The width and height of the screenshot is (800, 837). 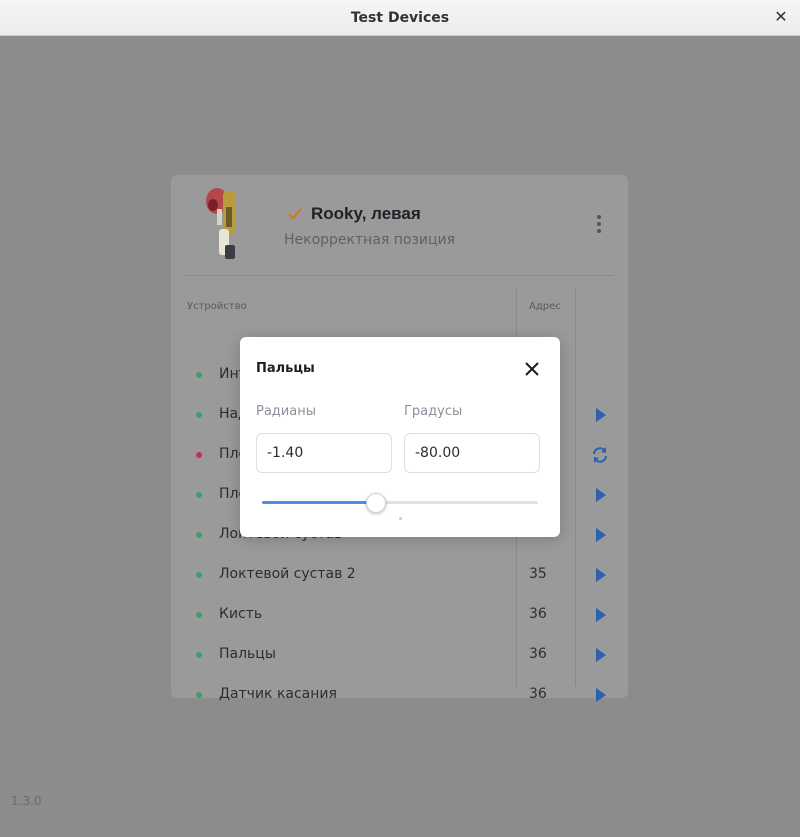 What do you see at coordinates (366, 213) in the screenshot?
I see `device-name: Rooky, левая` at bounding box center [366, 213].